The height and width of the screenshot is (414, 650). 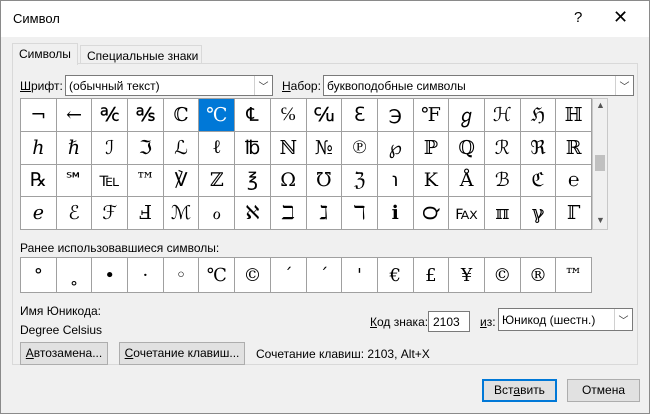 I want to click on symbol-cell: ℽ, so click(x=538, y=213).